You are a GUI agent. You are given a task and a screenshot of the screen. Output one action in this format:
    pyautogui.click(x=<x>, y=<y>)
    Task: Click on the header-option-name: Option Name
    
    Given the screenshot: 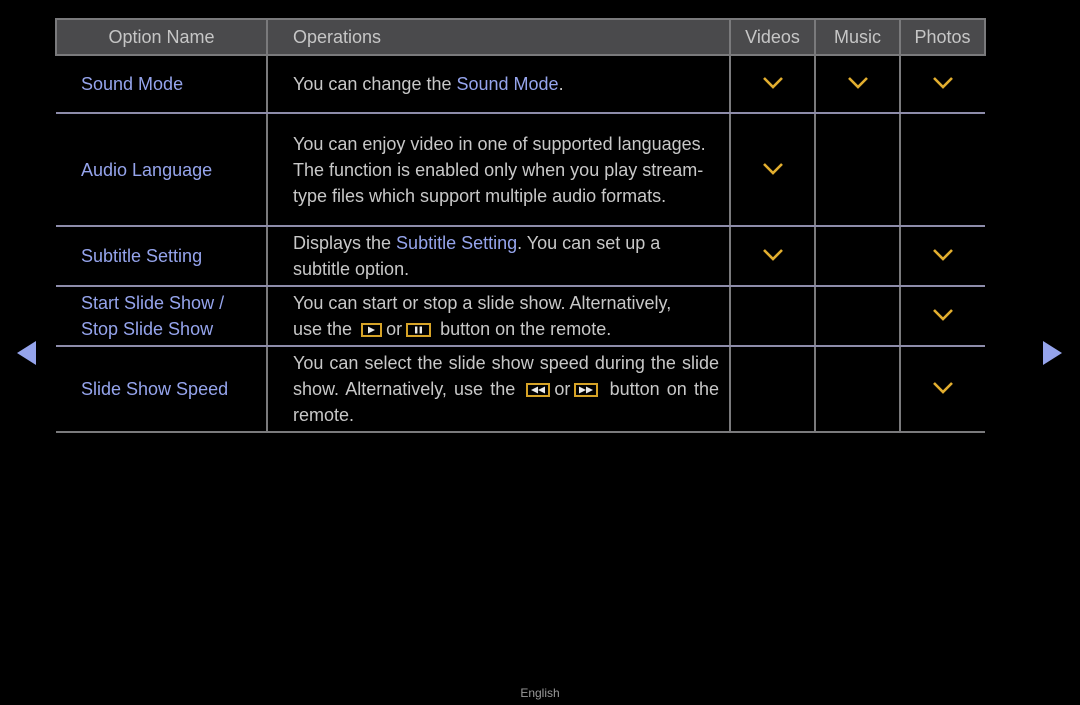 What is the action you would take?
    pyautogui.click(x=161, y=37)
    